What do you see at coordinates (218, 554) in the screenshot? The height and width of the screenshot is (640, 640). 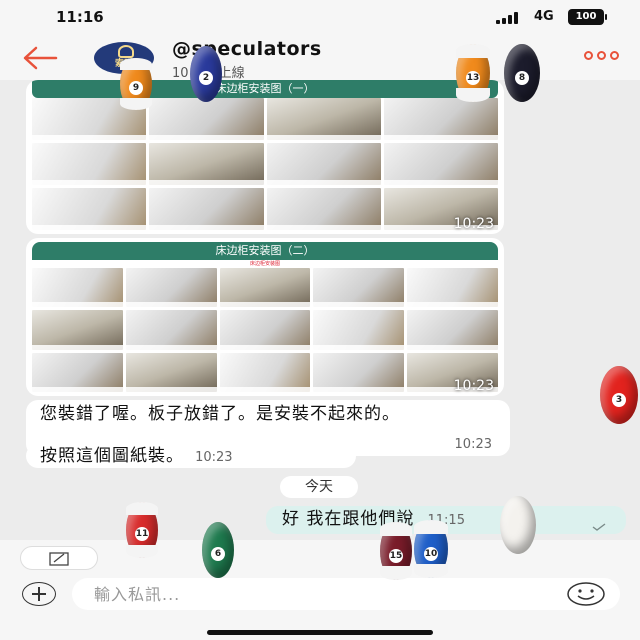 I see `ball-number: 6` at bounding box center [218, 554].